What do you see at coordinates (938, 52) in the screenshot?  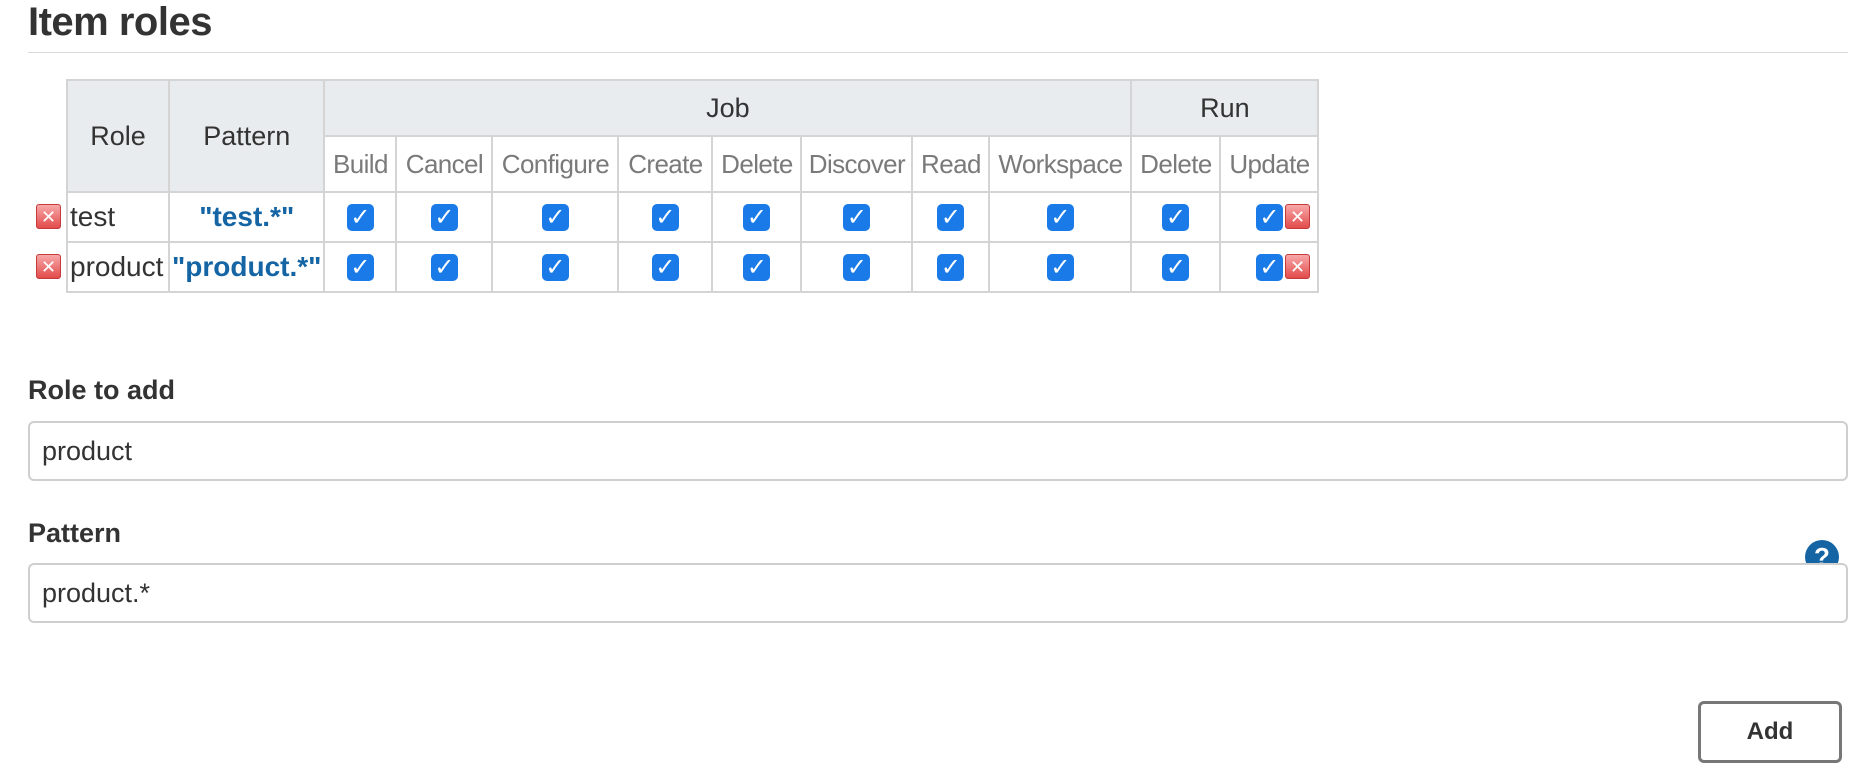 I see `section-divider` at bounding box center [938, 52].